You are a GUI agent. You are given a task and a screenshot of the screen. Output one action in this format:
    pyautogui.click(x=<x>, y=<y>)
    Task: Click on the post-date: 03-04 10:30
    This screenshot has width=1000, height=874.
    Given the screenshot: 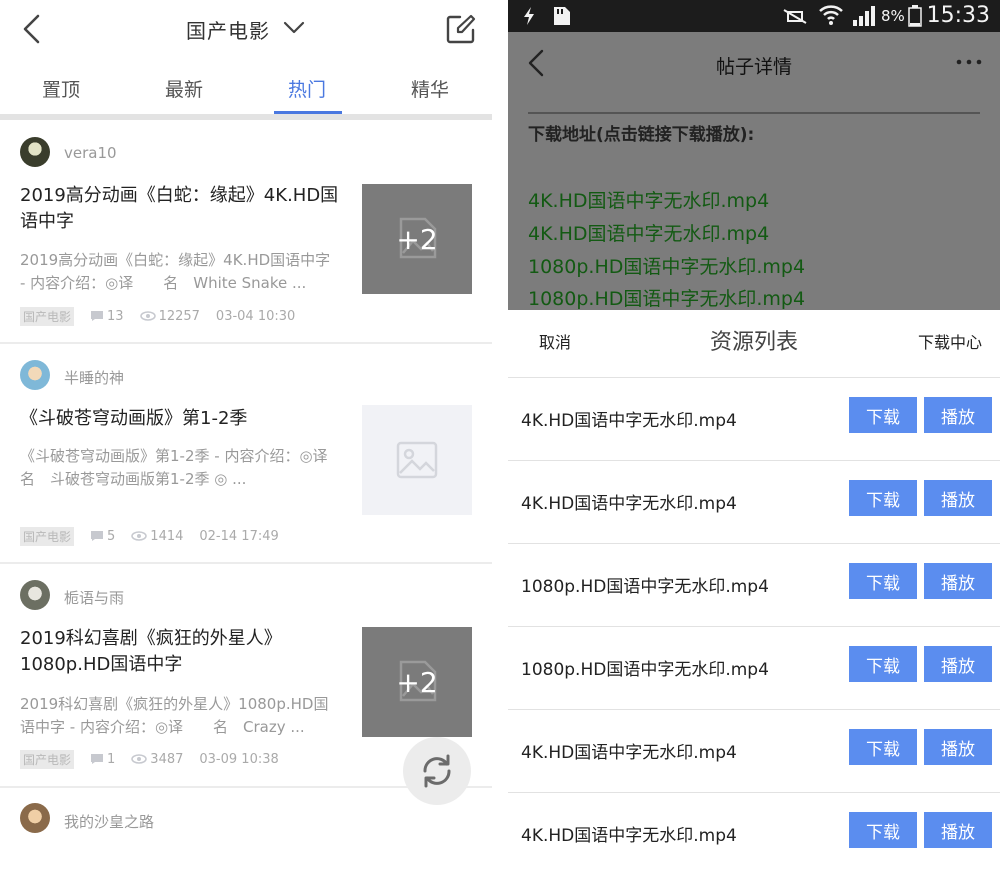 What is the action you would take?
    pyautogui.click(x=255, y=316)
    